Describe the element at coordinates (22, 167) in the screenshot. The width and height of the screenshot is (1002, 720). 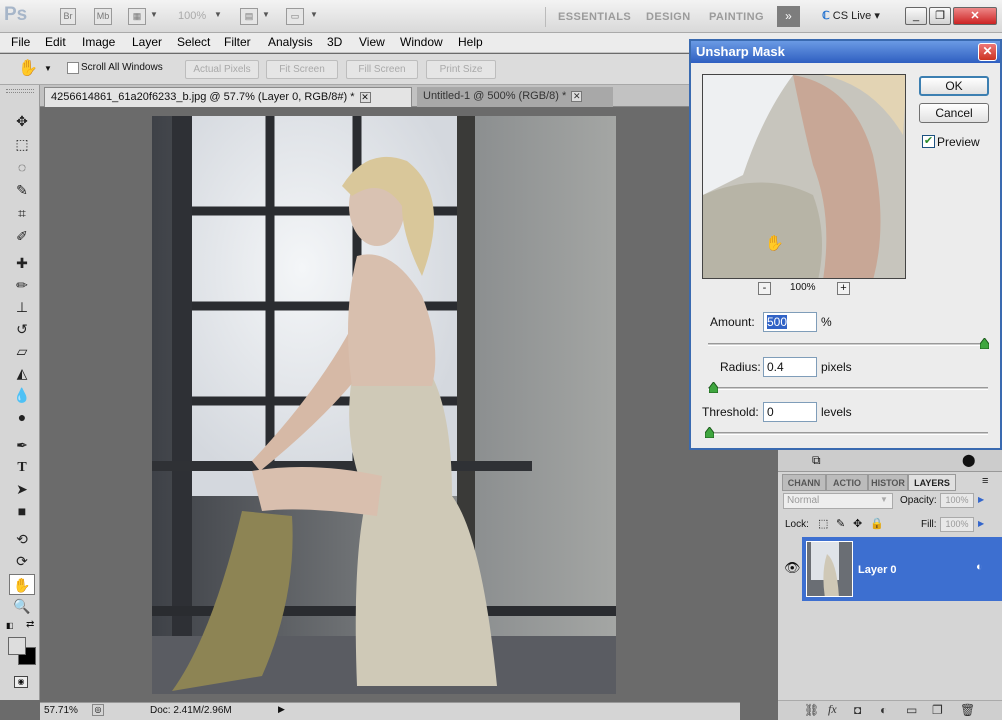
I see `lasso-tool-icon: ◌` at that location.